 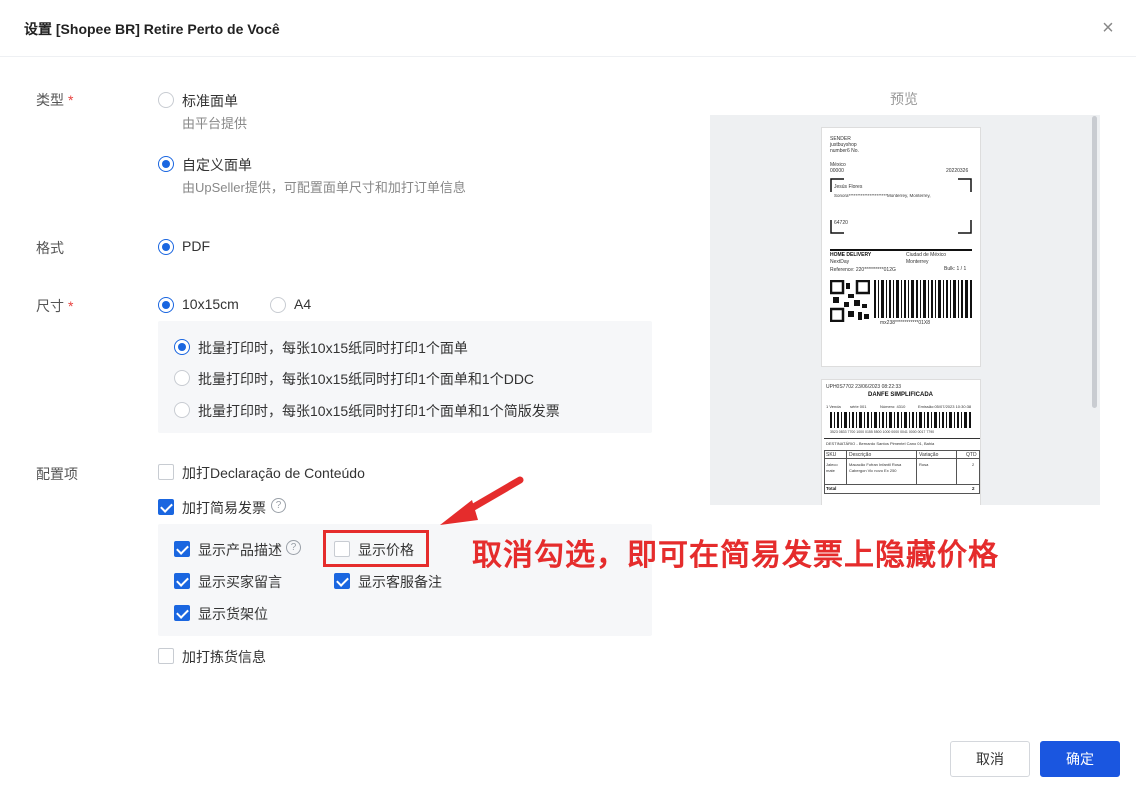 What do you see at coordinates (224, 508) in the screenshot?
I see `simple-invoice-text: 加打简易发票` at bounding box center [224, 508].